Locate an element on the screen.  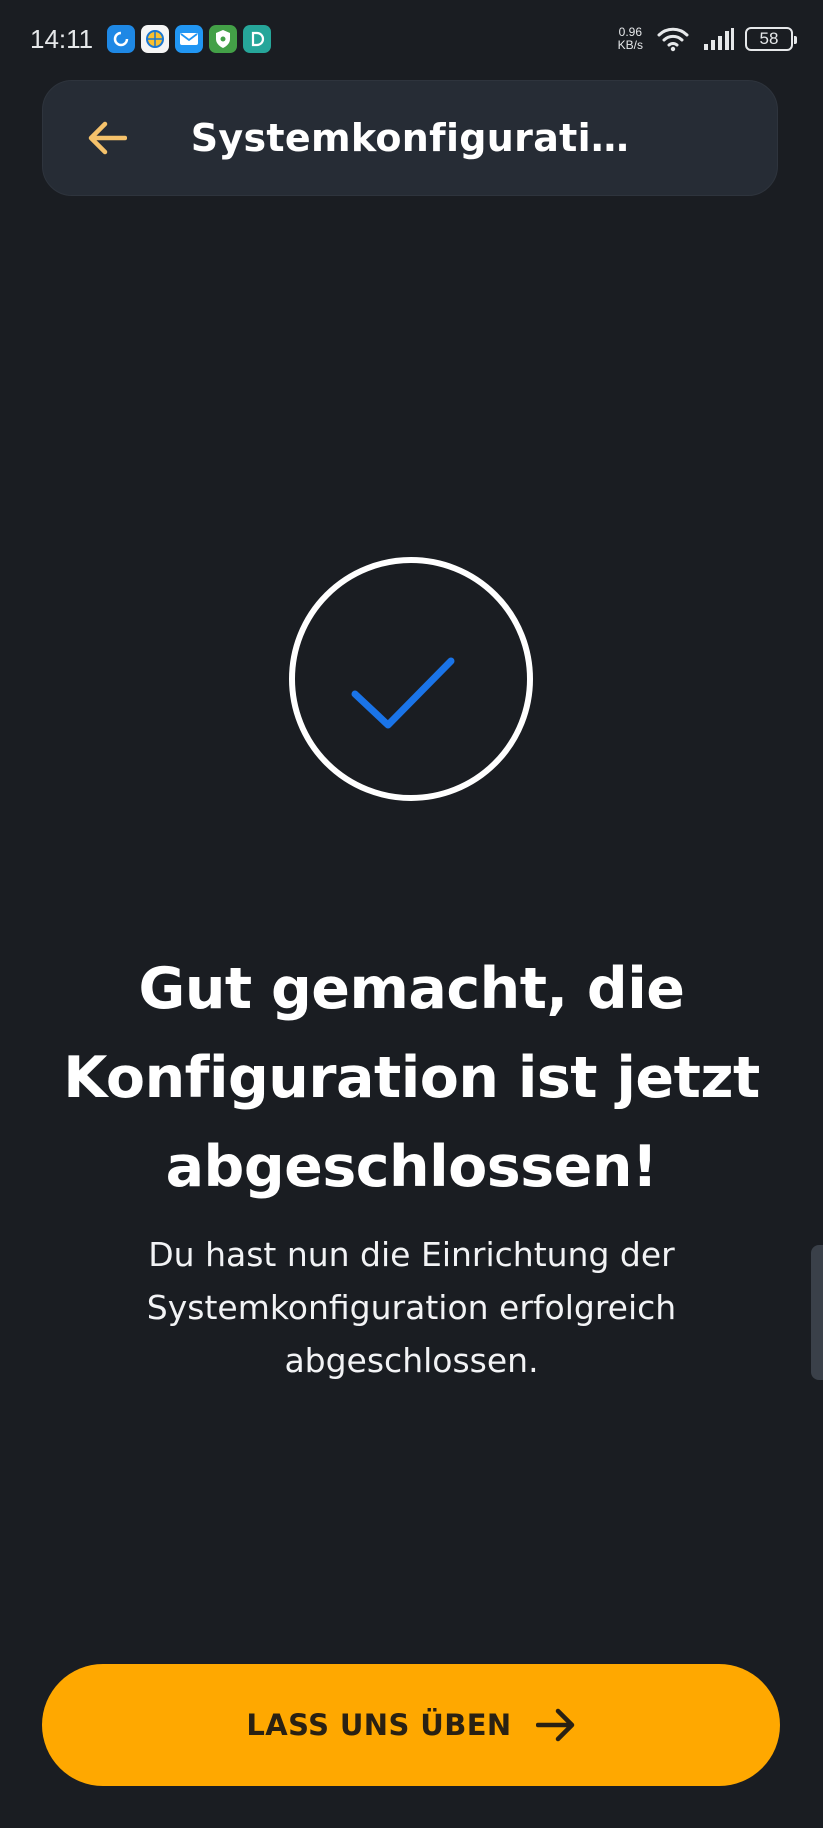
battery-level: 58 is located at coordinates (769, 38).